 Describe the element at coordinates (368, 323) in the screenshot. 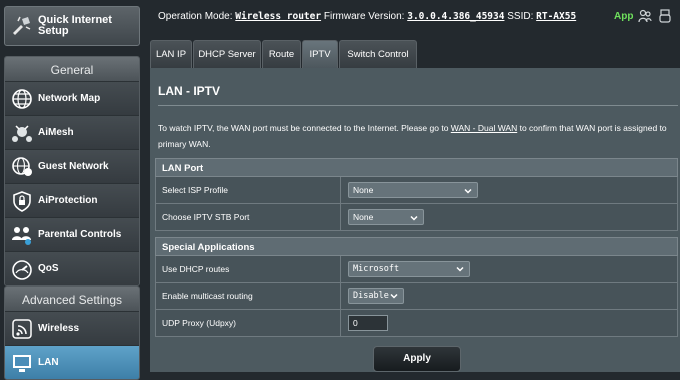

I see `udpxy-input: 0` at that location.